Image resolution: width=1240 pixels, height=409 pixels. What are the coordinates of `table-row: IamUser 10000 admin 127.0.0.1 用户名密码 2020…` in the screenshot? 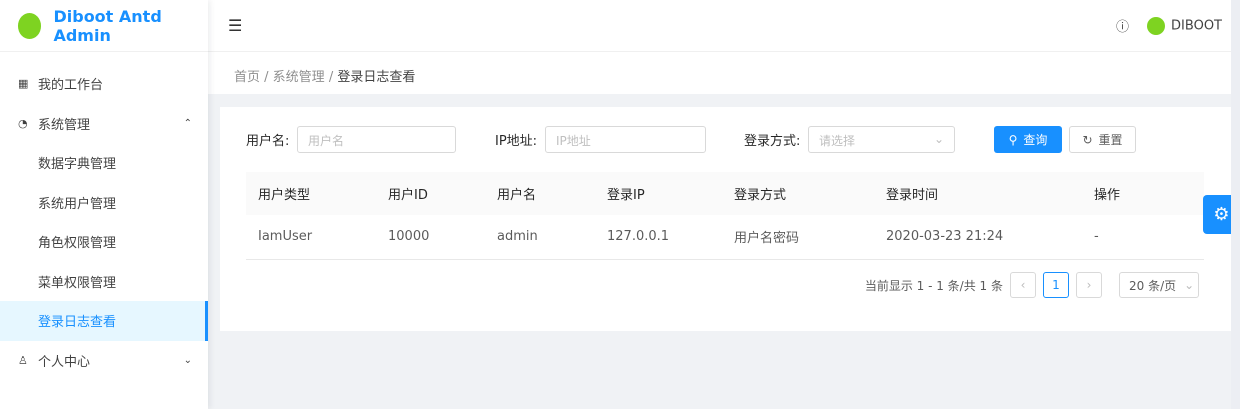 It's located at (725, 237).